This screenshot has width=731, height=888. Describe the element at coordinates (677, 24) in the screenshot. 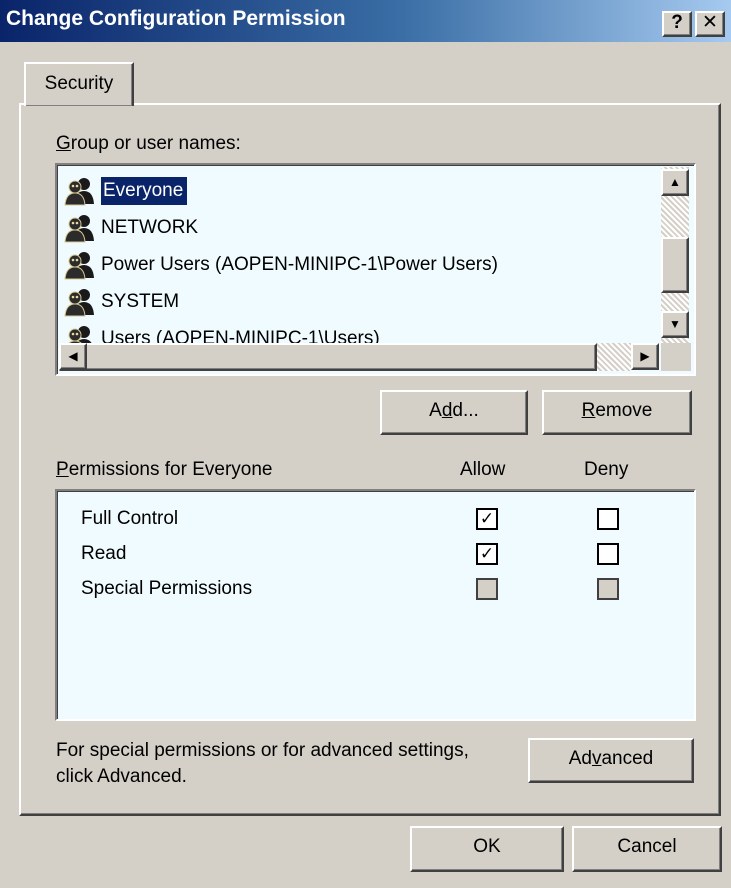

I see `help-button: ?` at that location.